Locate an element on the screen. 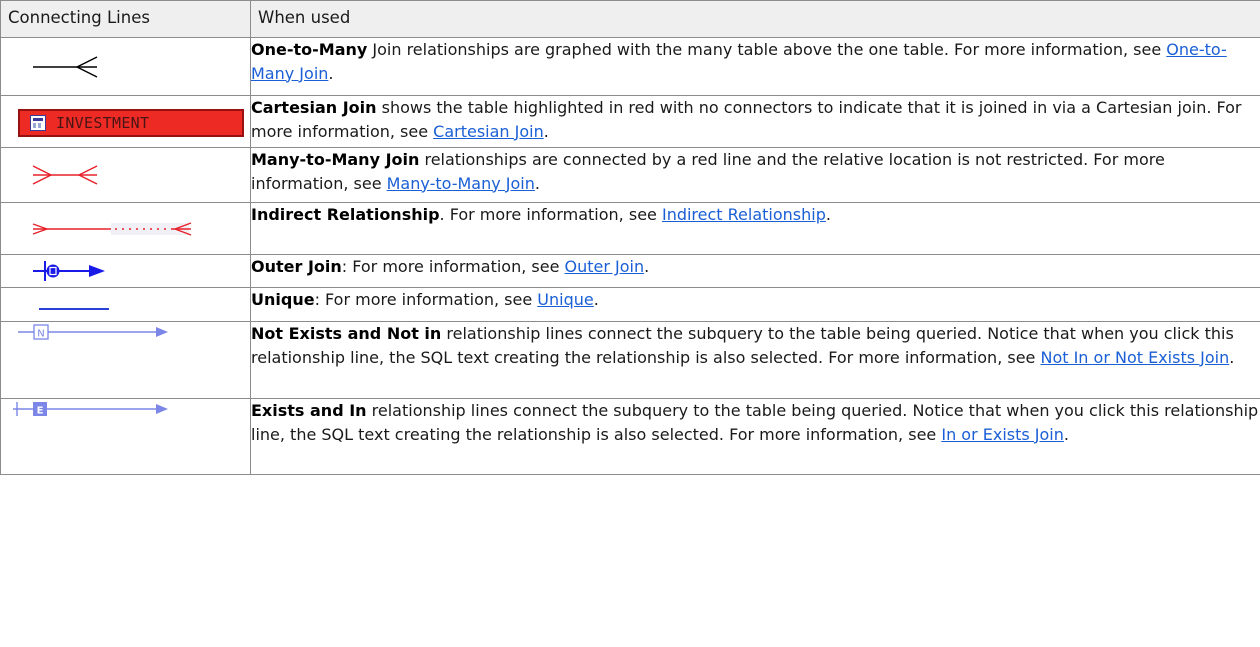  svg-text: N is located at coordinates (40, 334).